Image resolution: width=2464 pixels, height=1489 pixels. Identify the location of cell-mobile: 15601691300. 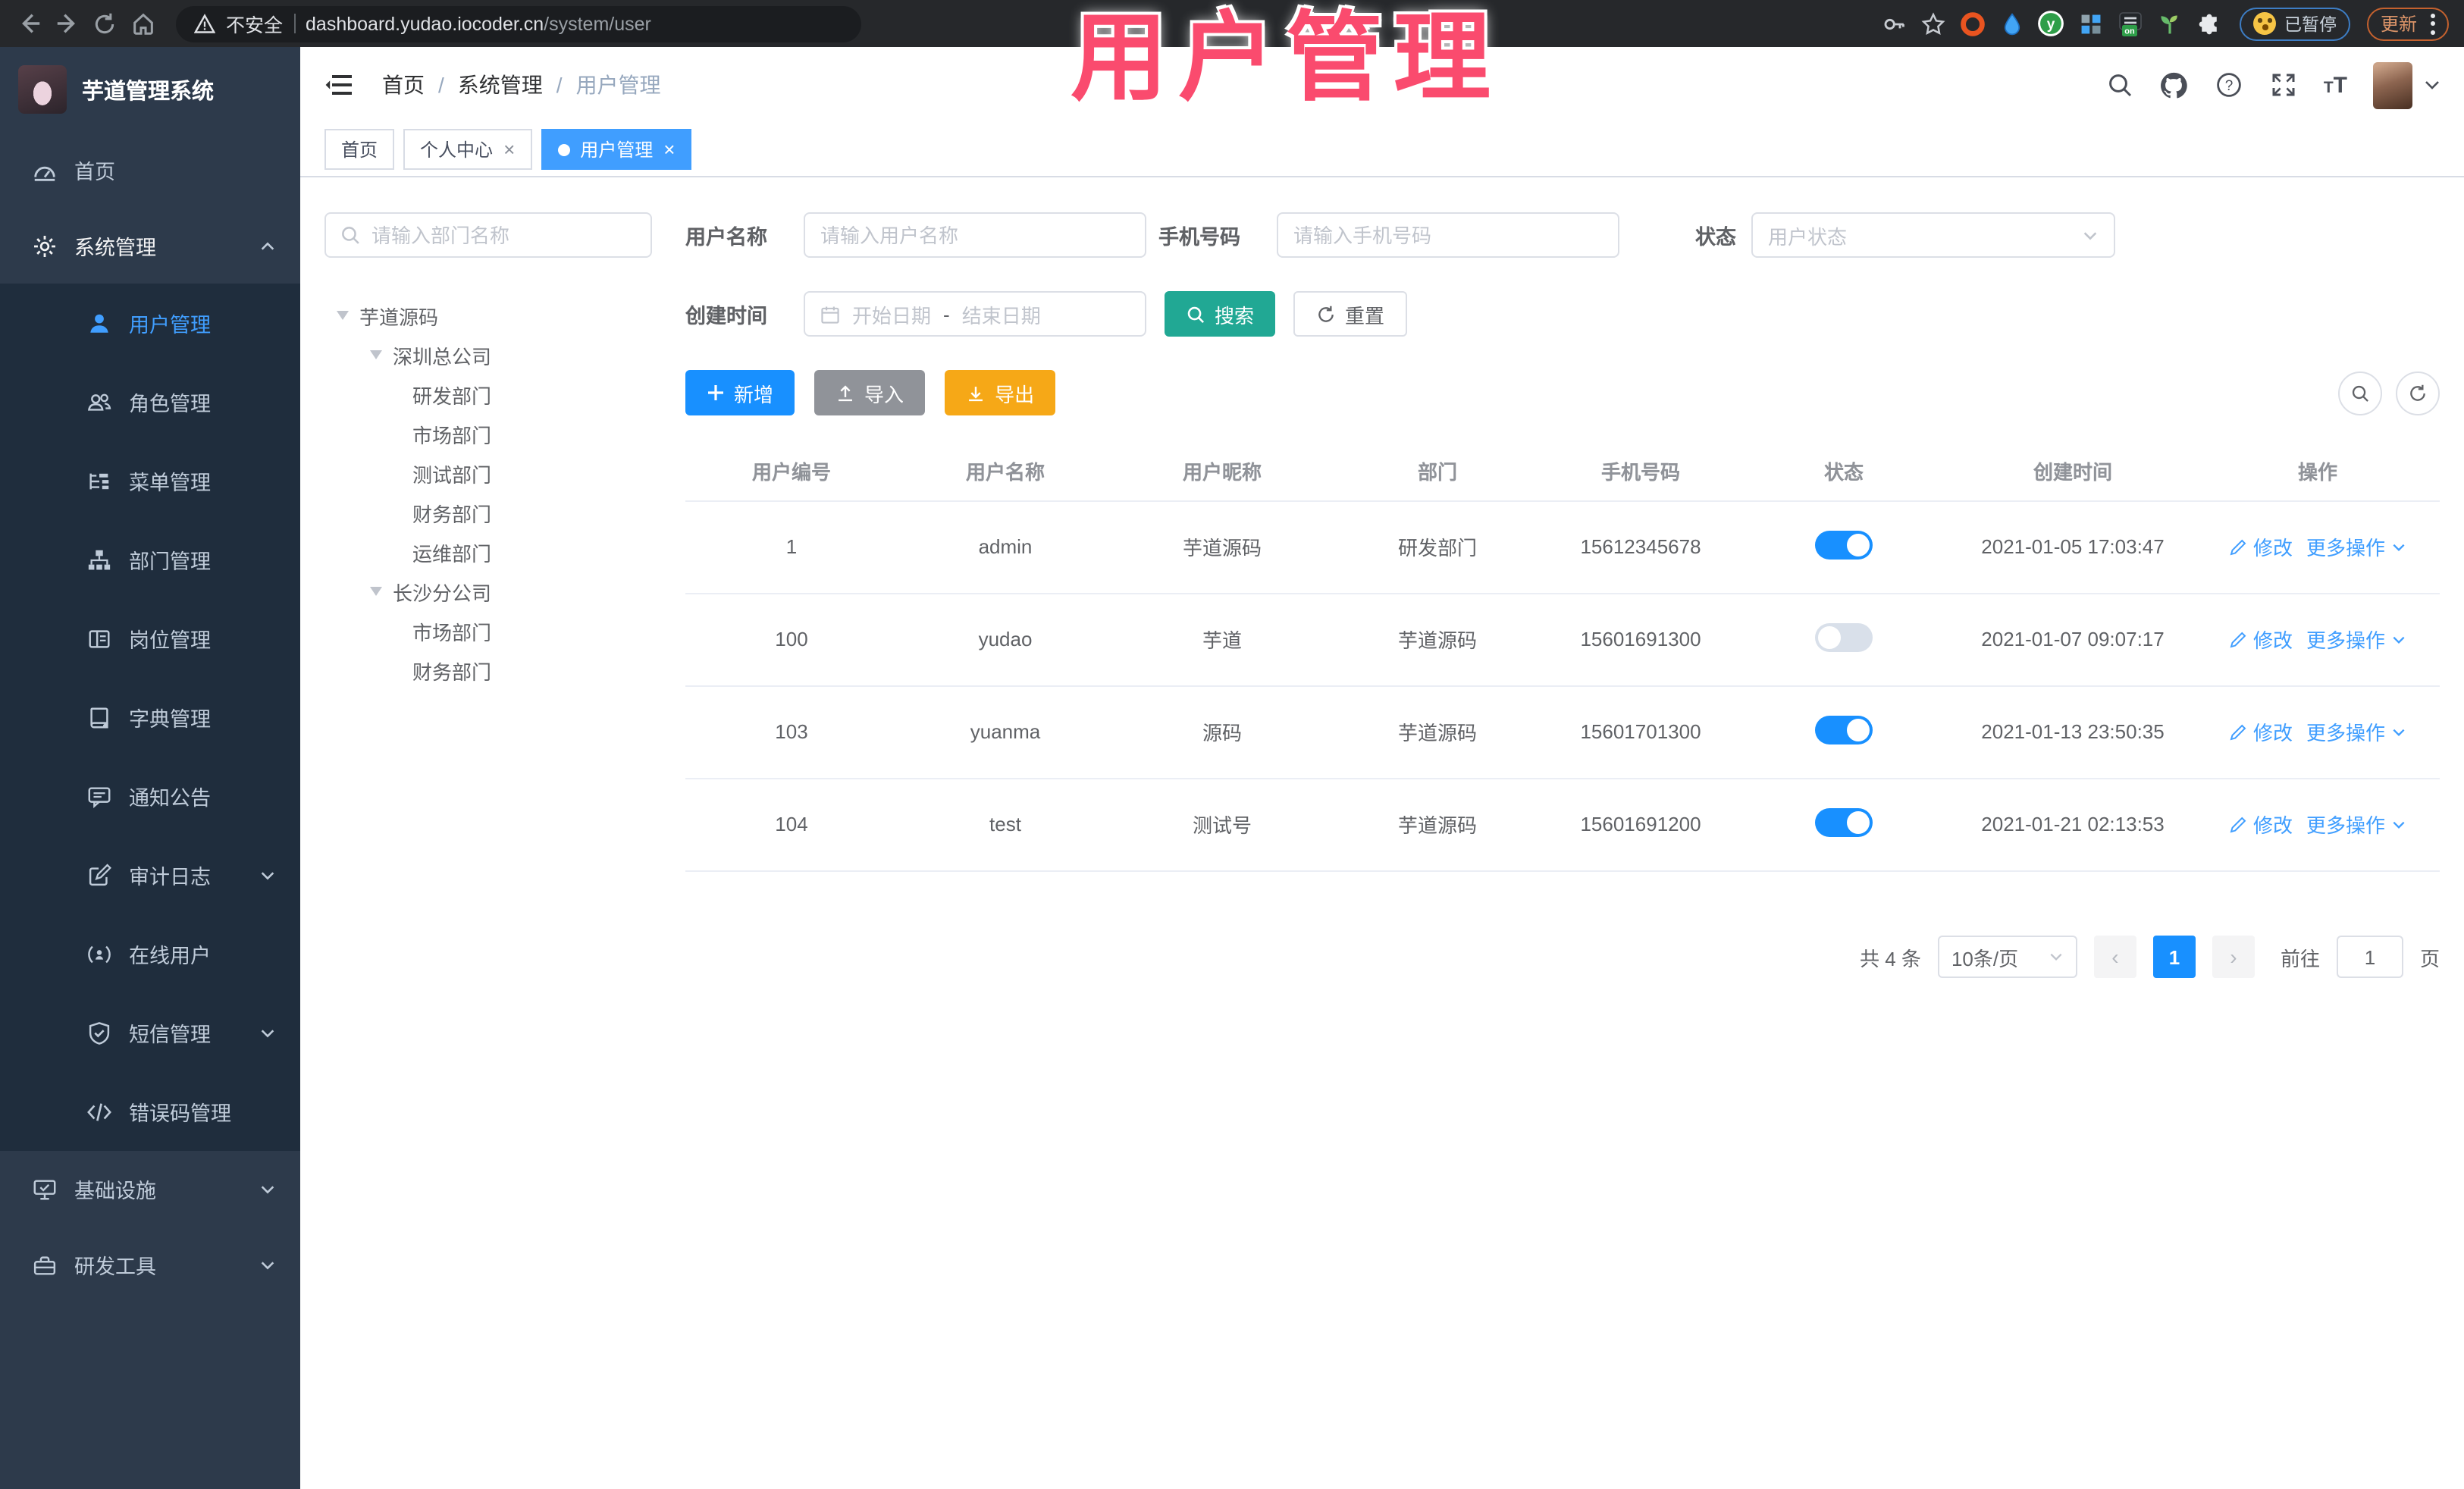
(1641, 639).